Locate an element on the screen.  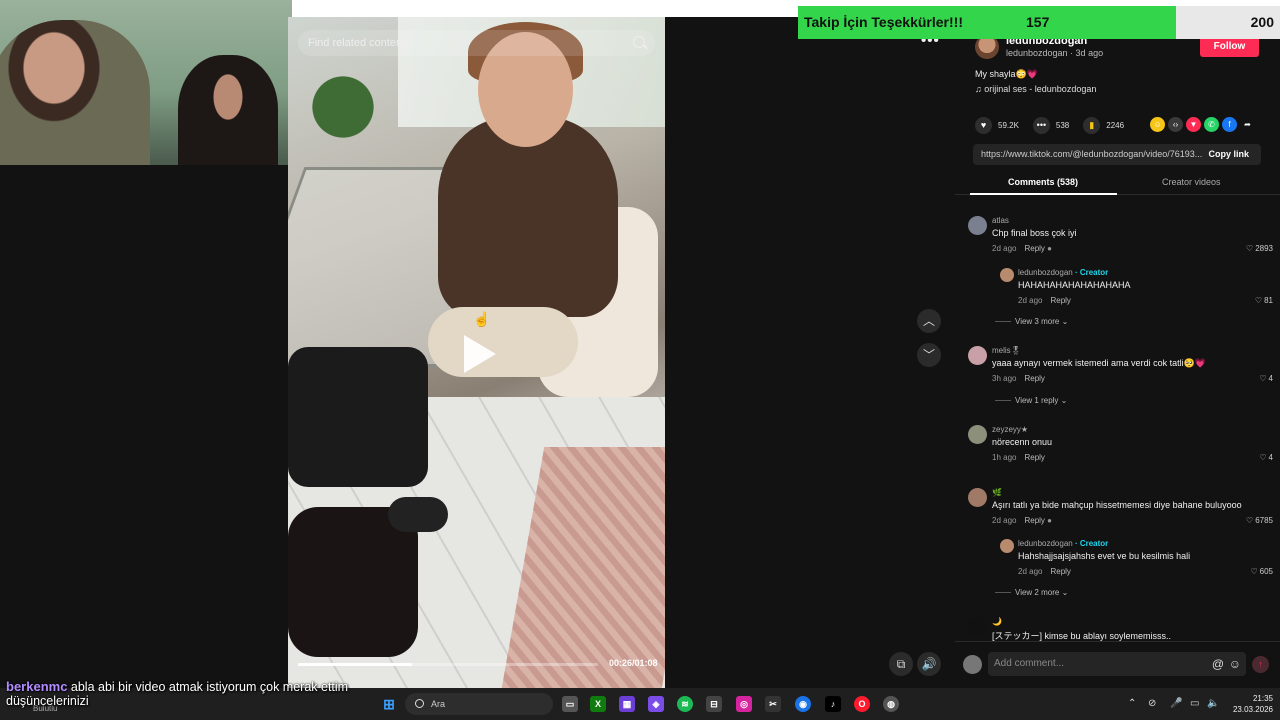
system-clock: 21:35 23.03.2026 is located at coordinates (1251, 704).